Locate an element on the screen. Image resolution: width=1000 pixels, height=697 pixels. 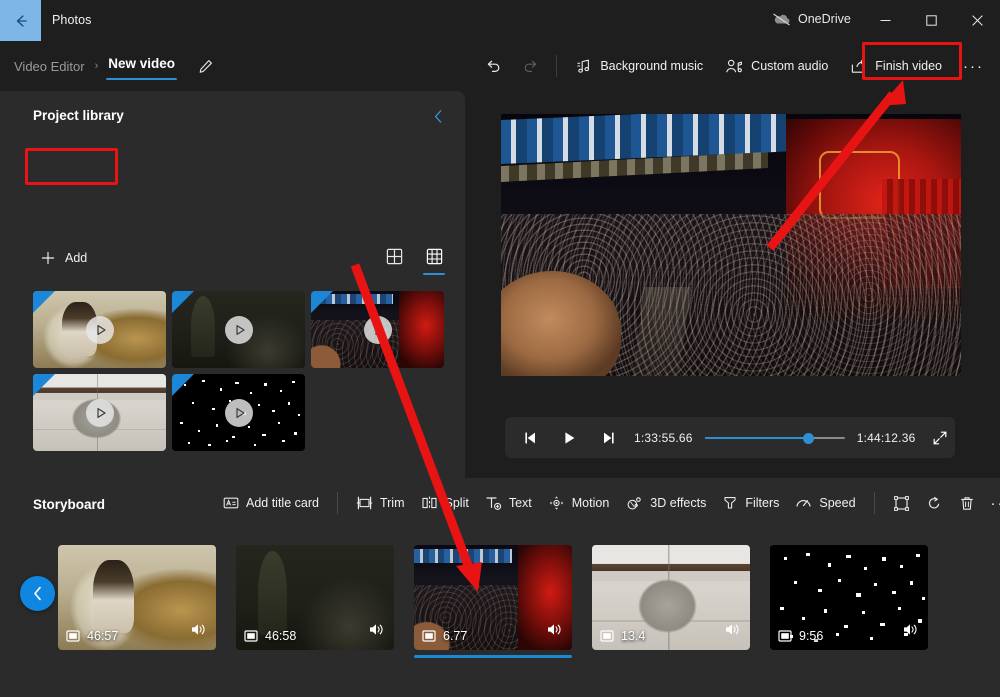
motion-label: Motion is located at coordinates (590, 503).